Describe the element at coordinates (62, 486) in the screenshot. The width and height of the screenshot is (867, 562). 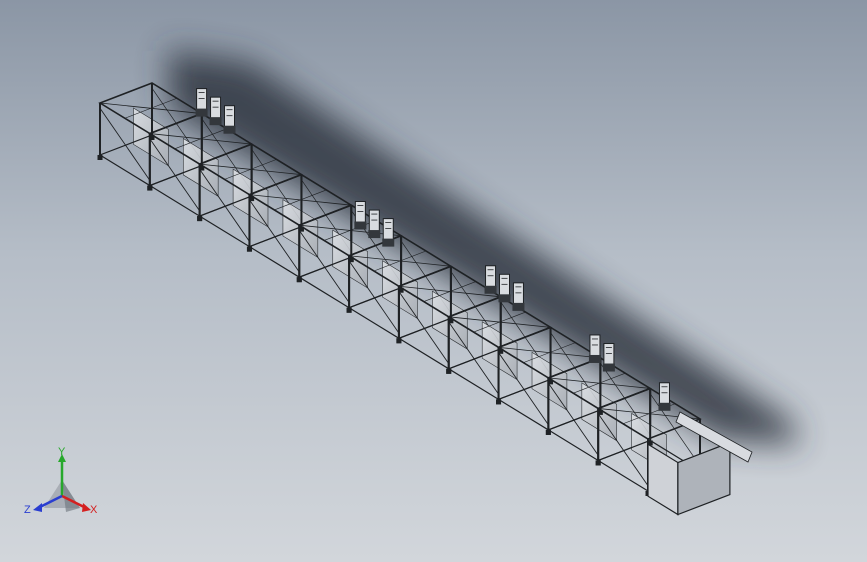
I see `orientation-triad: Y X Z` at that location.